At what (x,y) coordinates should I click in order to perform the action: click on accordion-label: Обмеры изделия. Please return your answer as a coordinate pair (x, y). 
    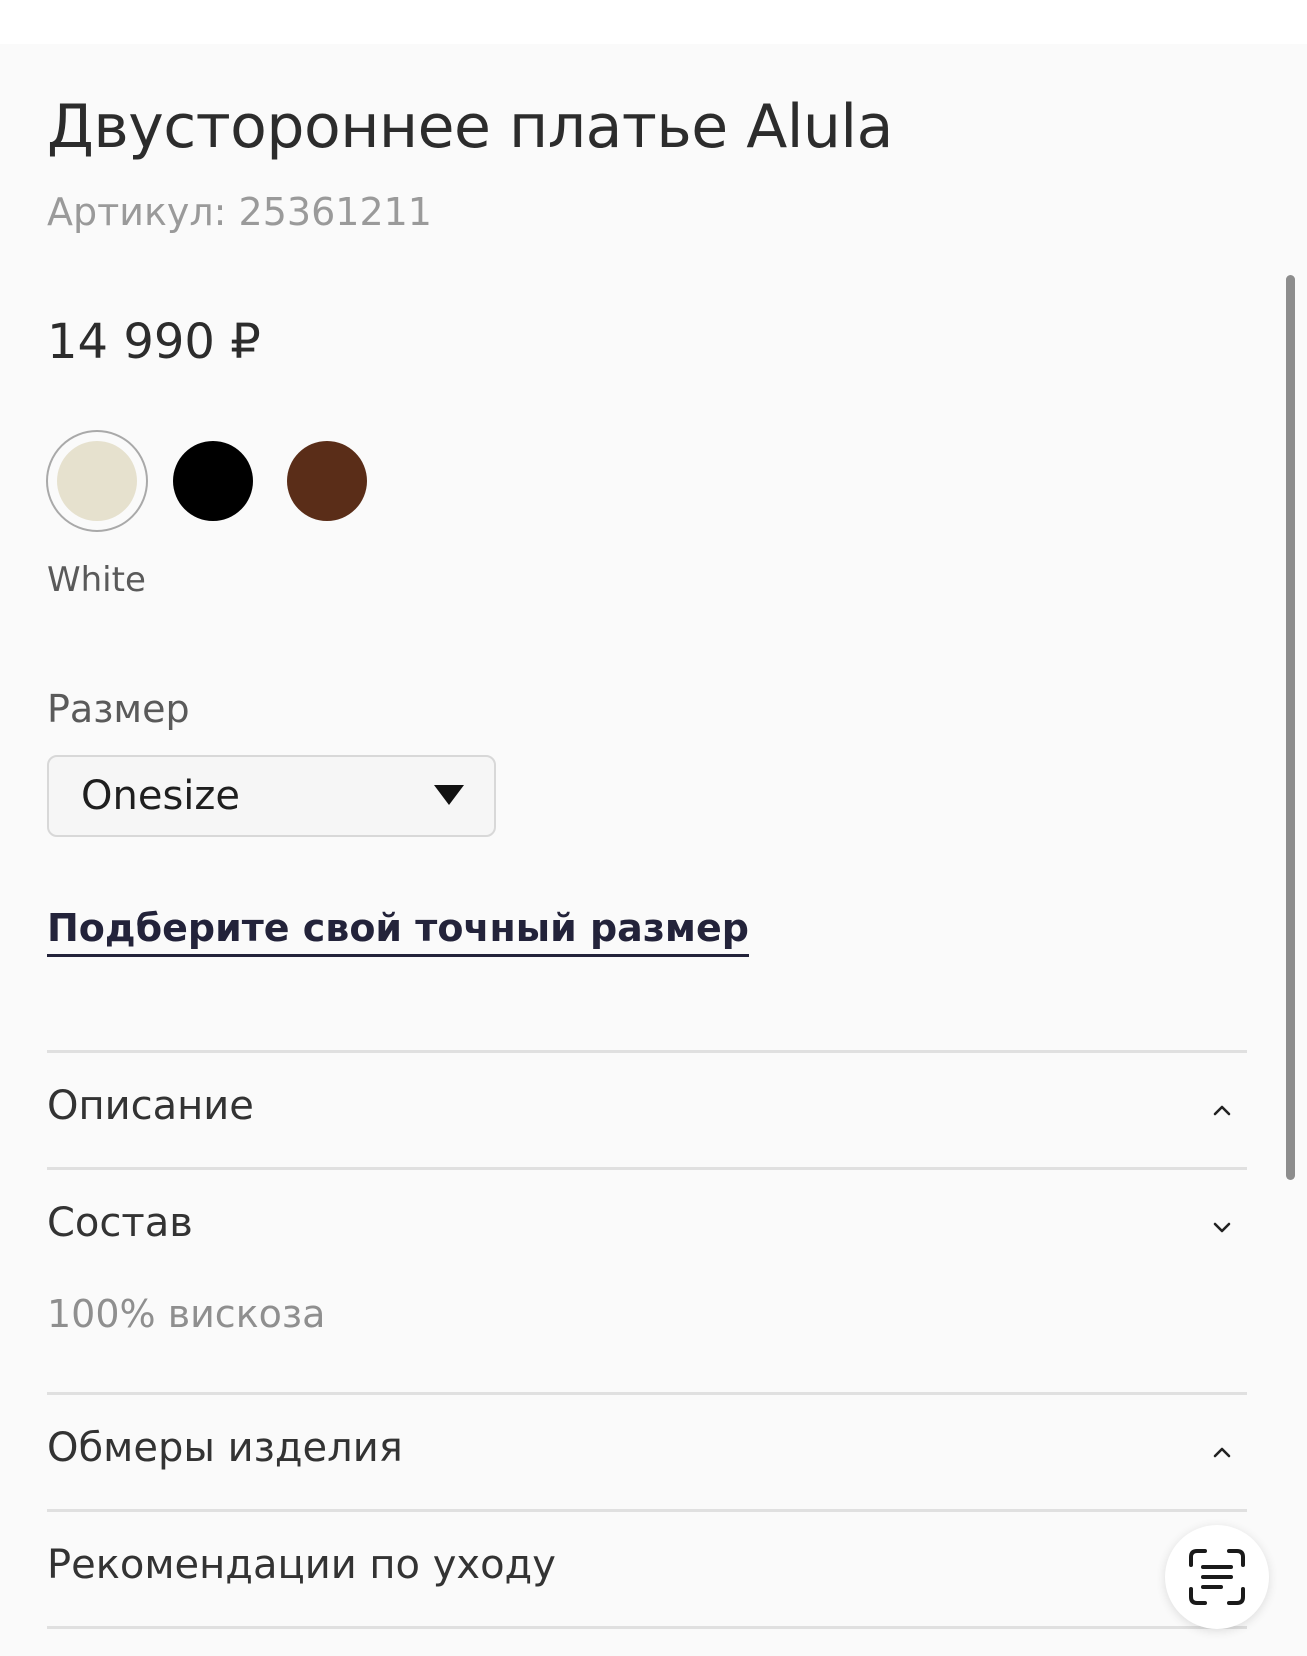
    Looking at the image, I should click on (225, 1448).